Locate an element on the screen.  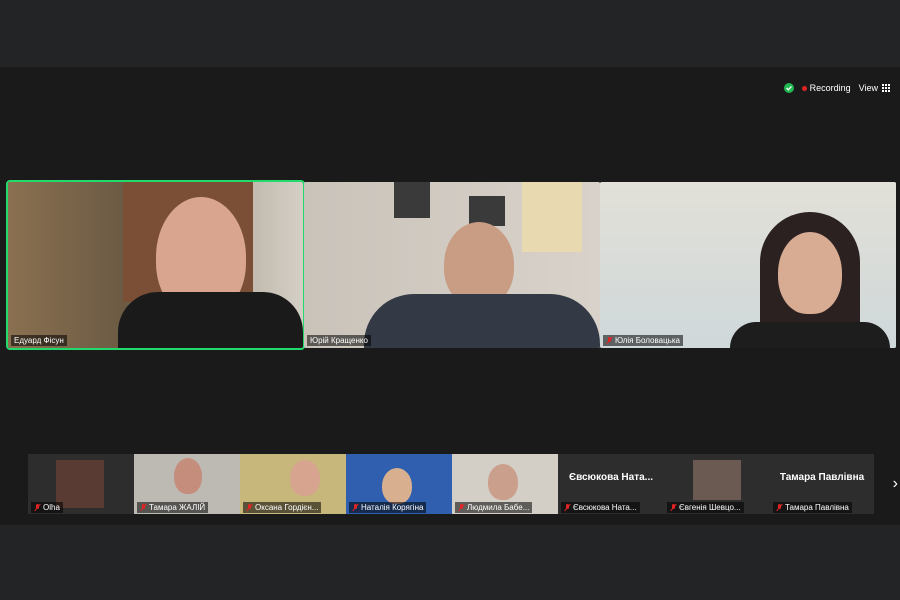
video-tile-speaker-2: Юрій Кращенко is located at coordinates (452, 265).